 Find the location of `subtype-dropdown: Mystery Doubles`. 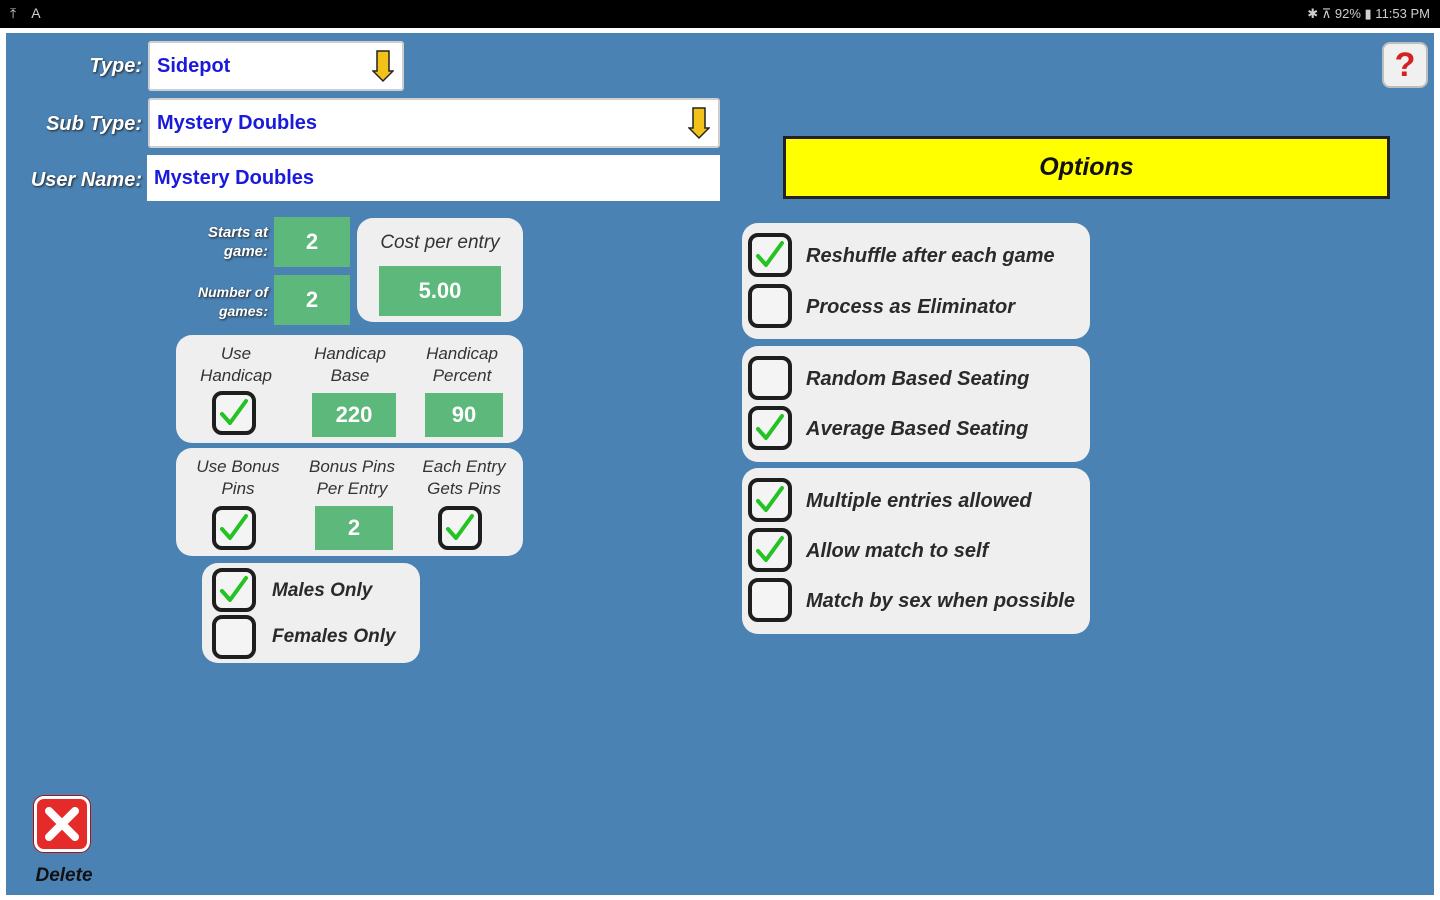

subtype-dropdown: Mystery Doubles is located at coordinates (434, 123).